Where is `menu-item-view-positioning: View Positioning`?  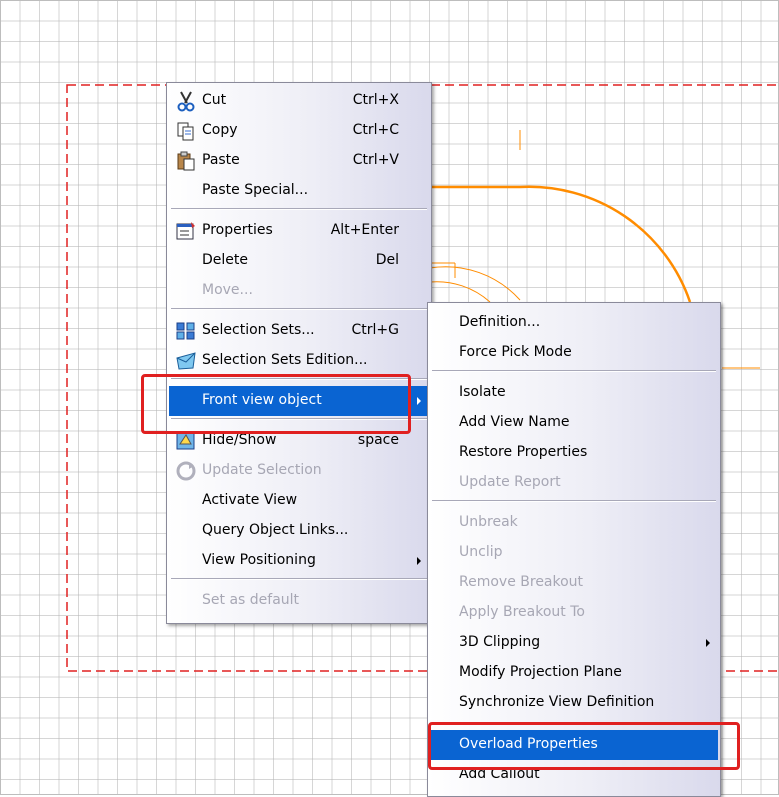 menu-item-view-positioning: View Positioning is located at coordinates (299, 561).